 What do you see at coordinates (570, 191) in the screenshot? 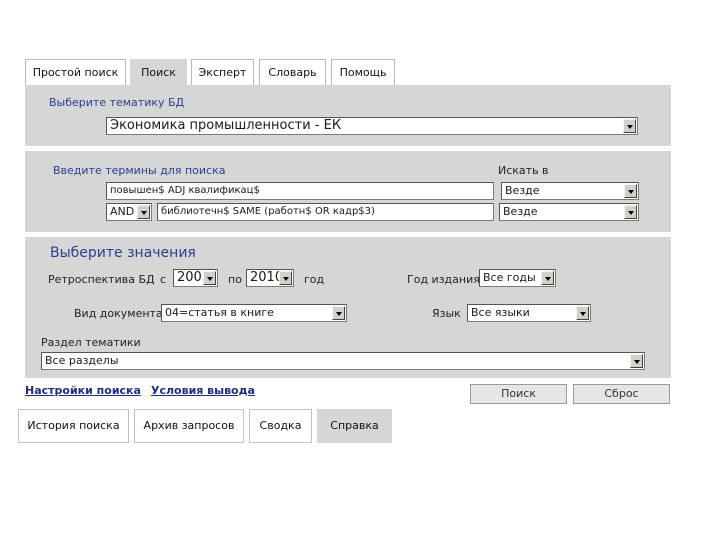
I see `term-1-where-select: Везде` at bounding box center [570, 191].